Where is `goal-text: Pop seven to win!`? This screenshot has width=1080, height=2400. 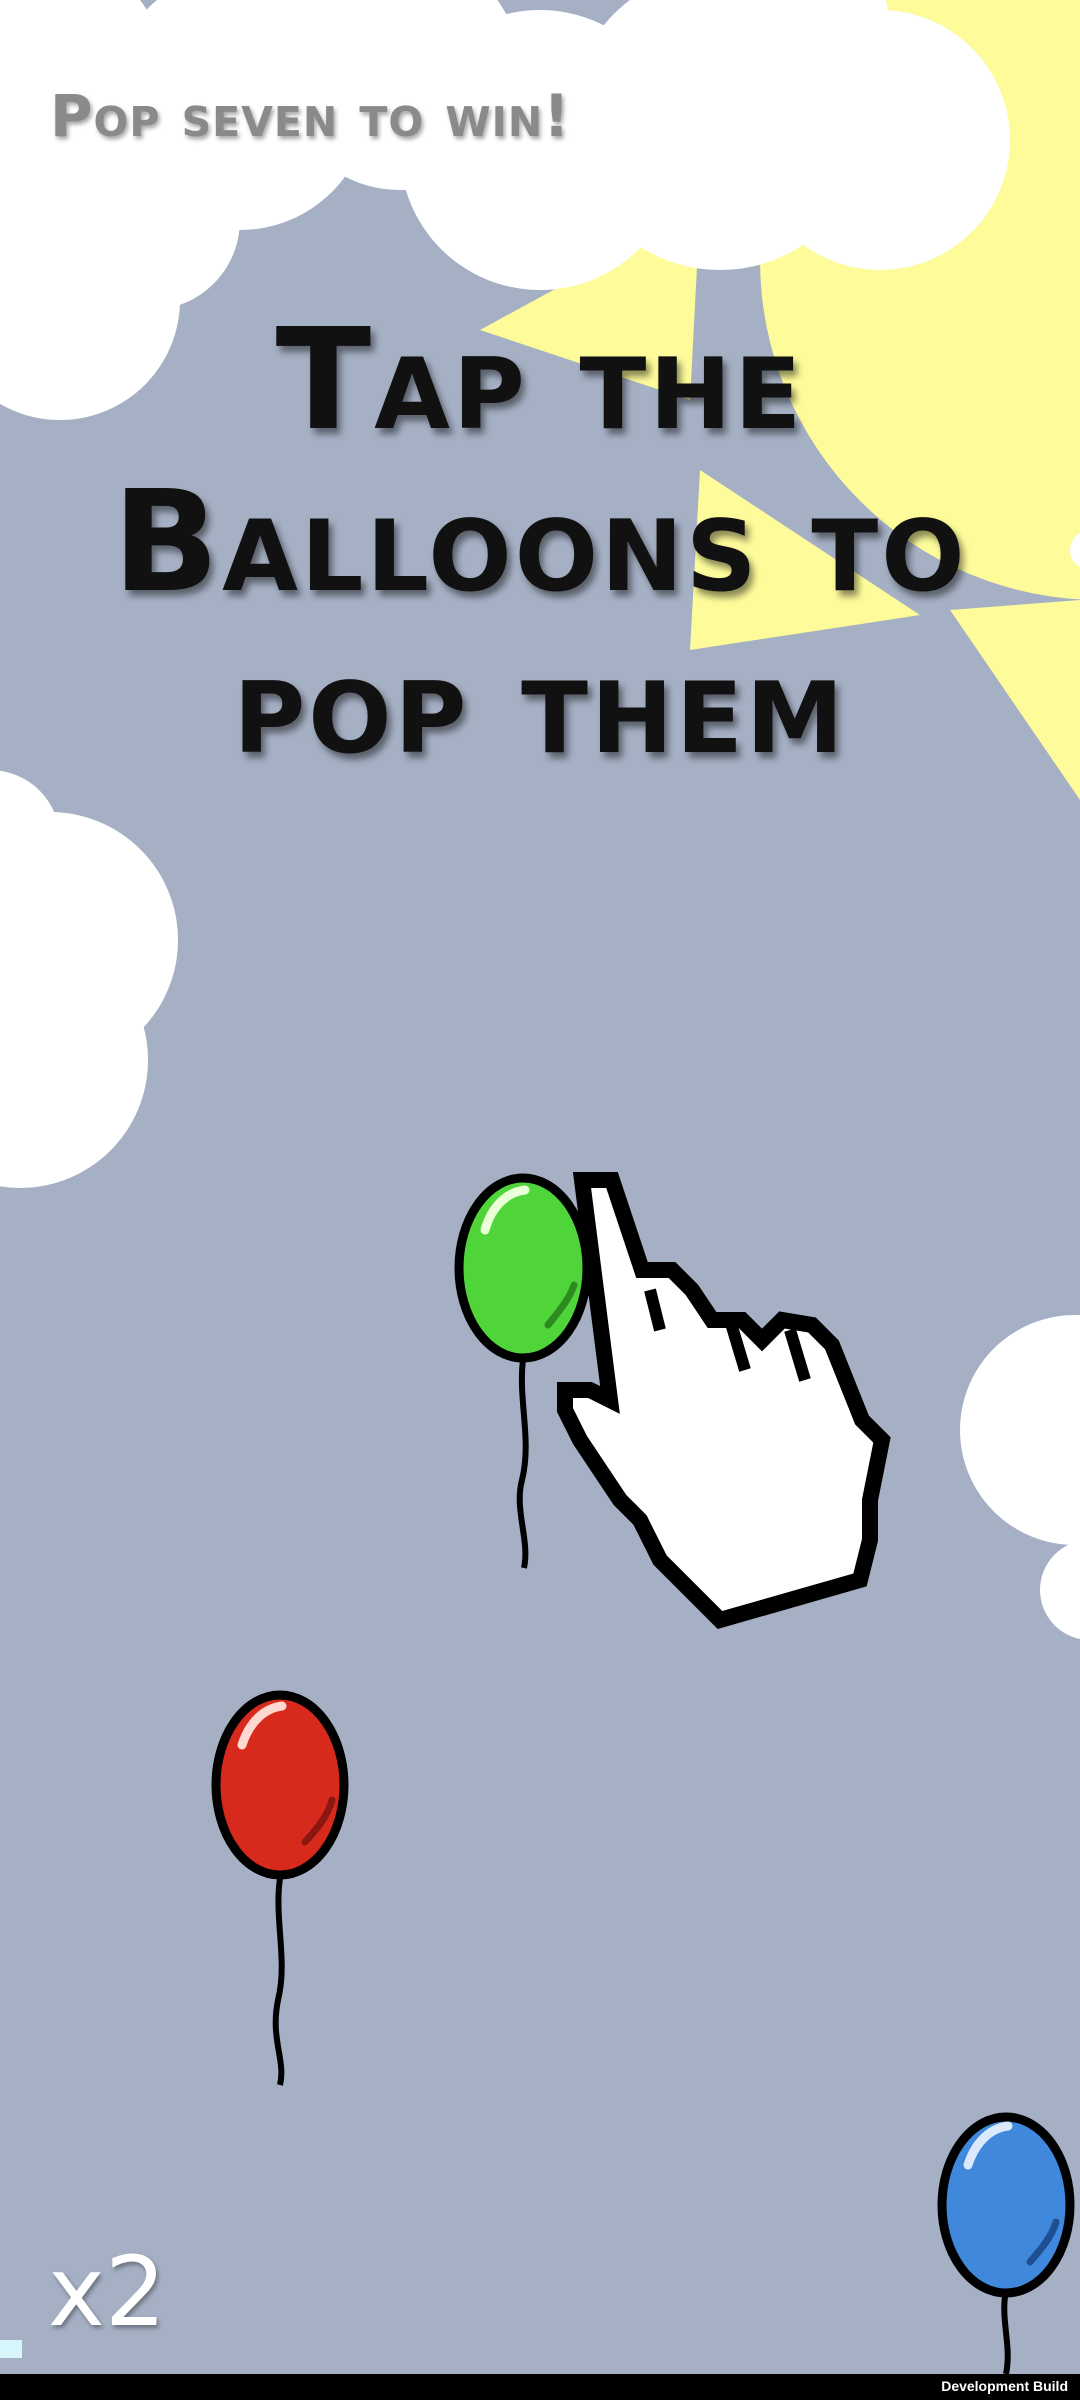
goal-text: Pop seven to win! is located at coordinates (310, 116).